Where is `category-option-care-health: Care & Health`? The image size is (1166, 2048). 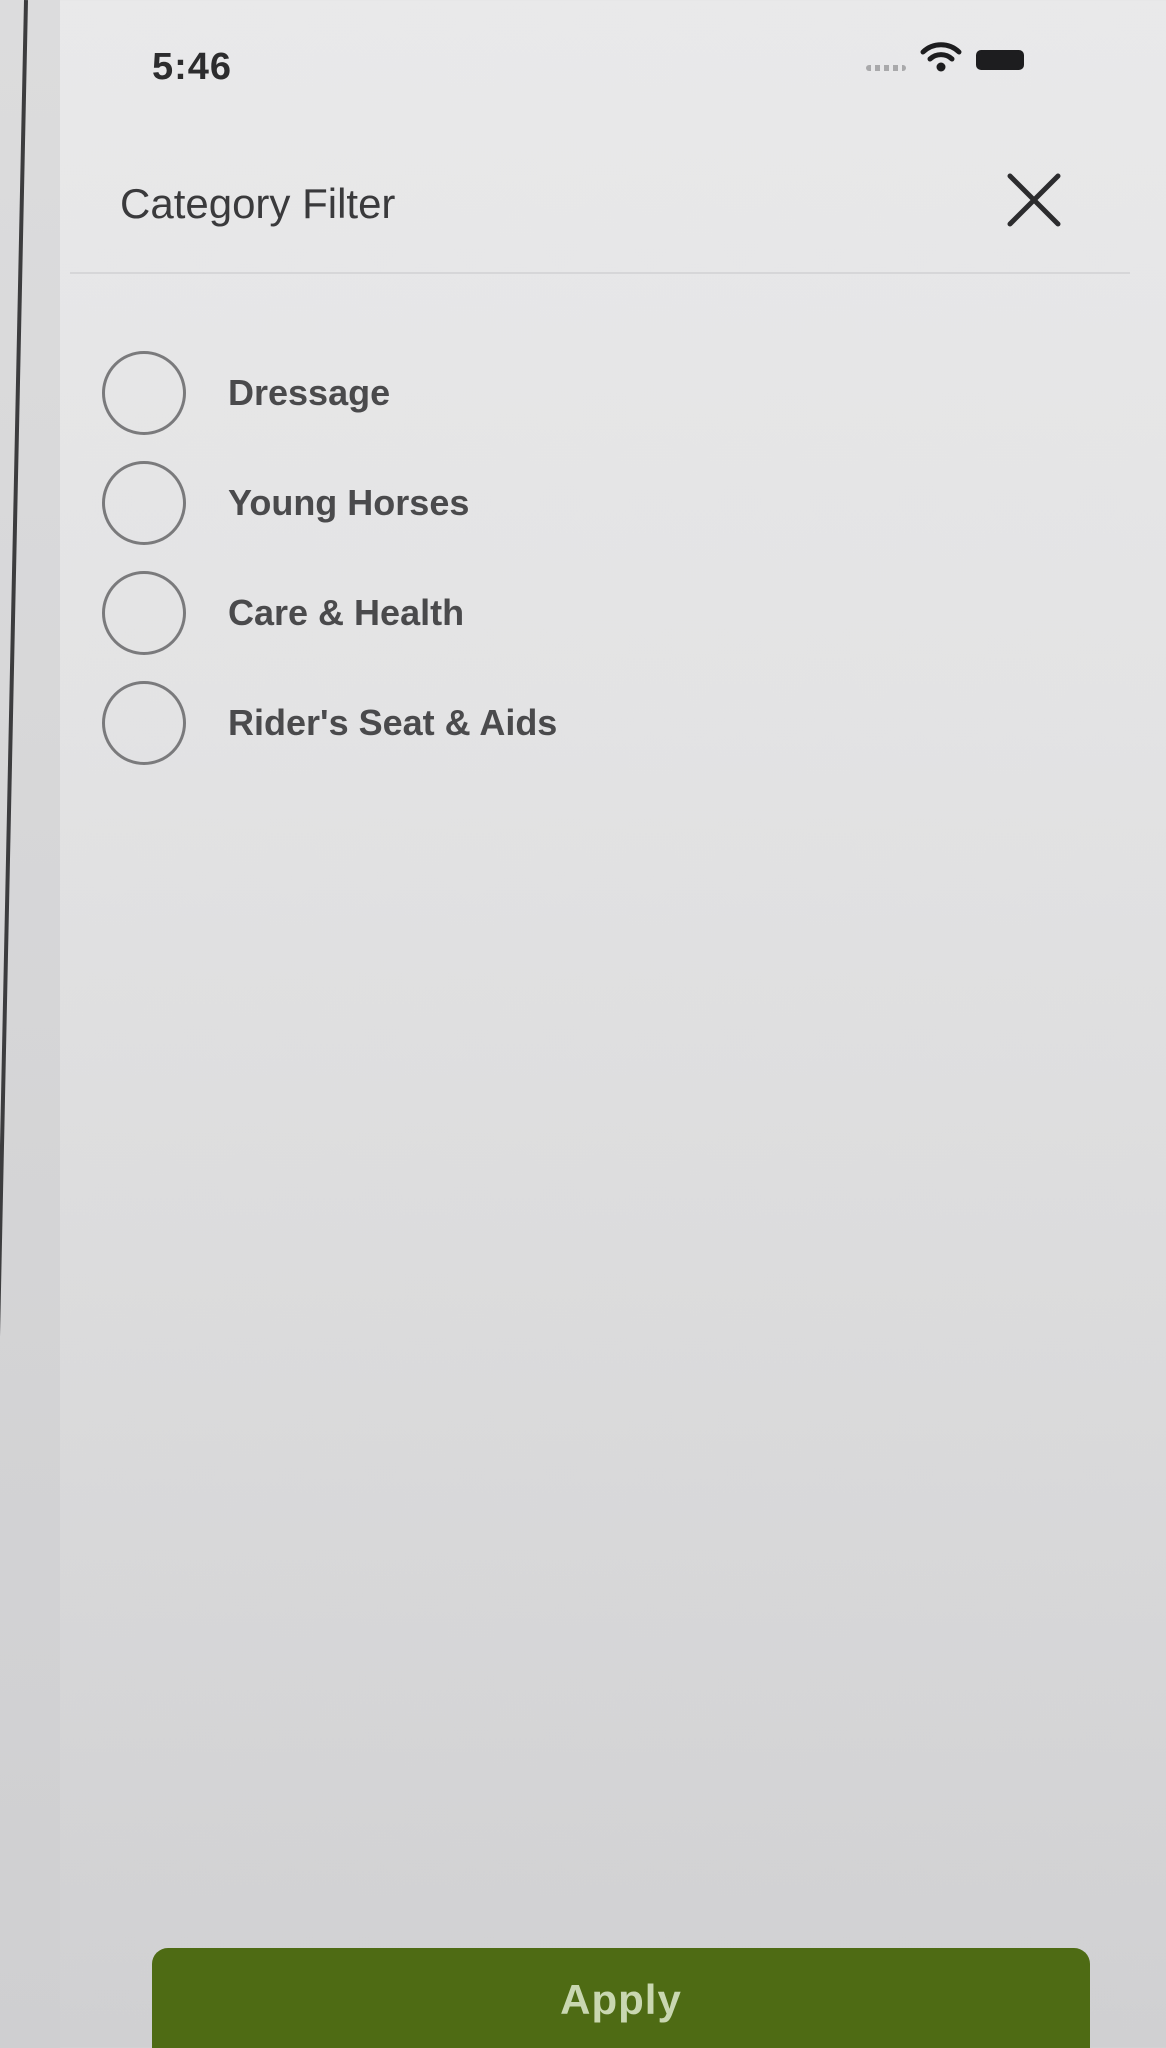
category-option-care-health: Care & Health is located at coordinates (552, 613).